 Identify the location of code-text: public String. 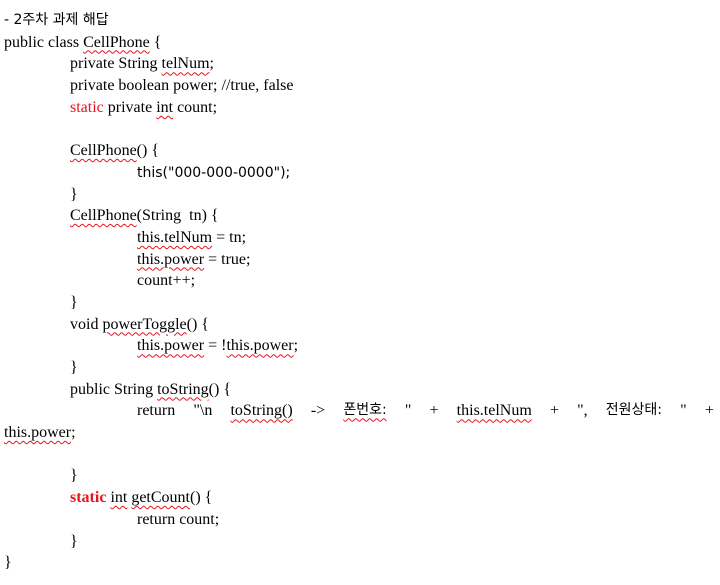
(114, 389).